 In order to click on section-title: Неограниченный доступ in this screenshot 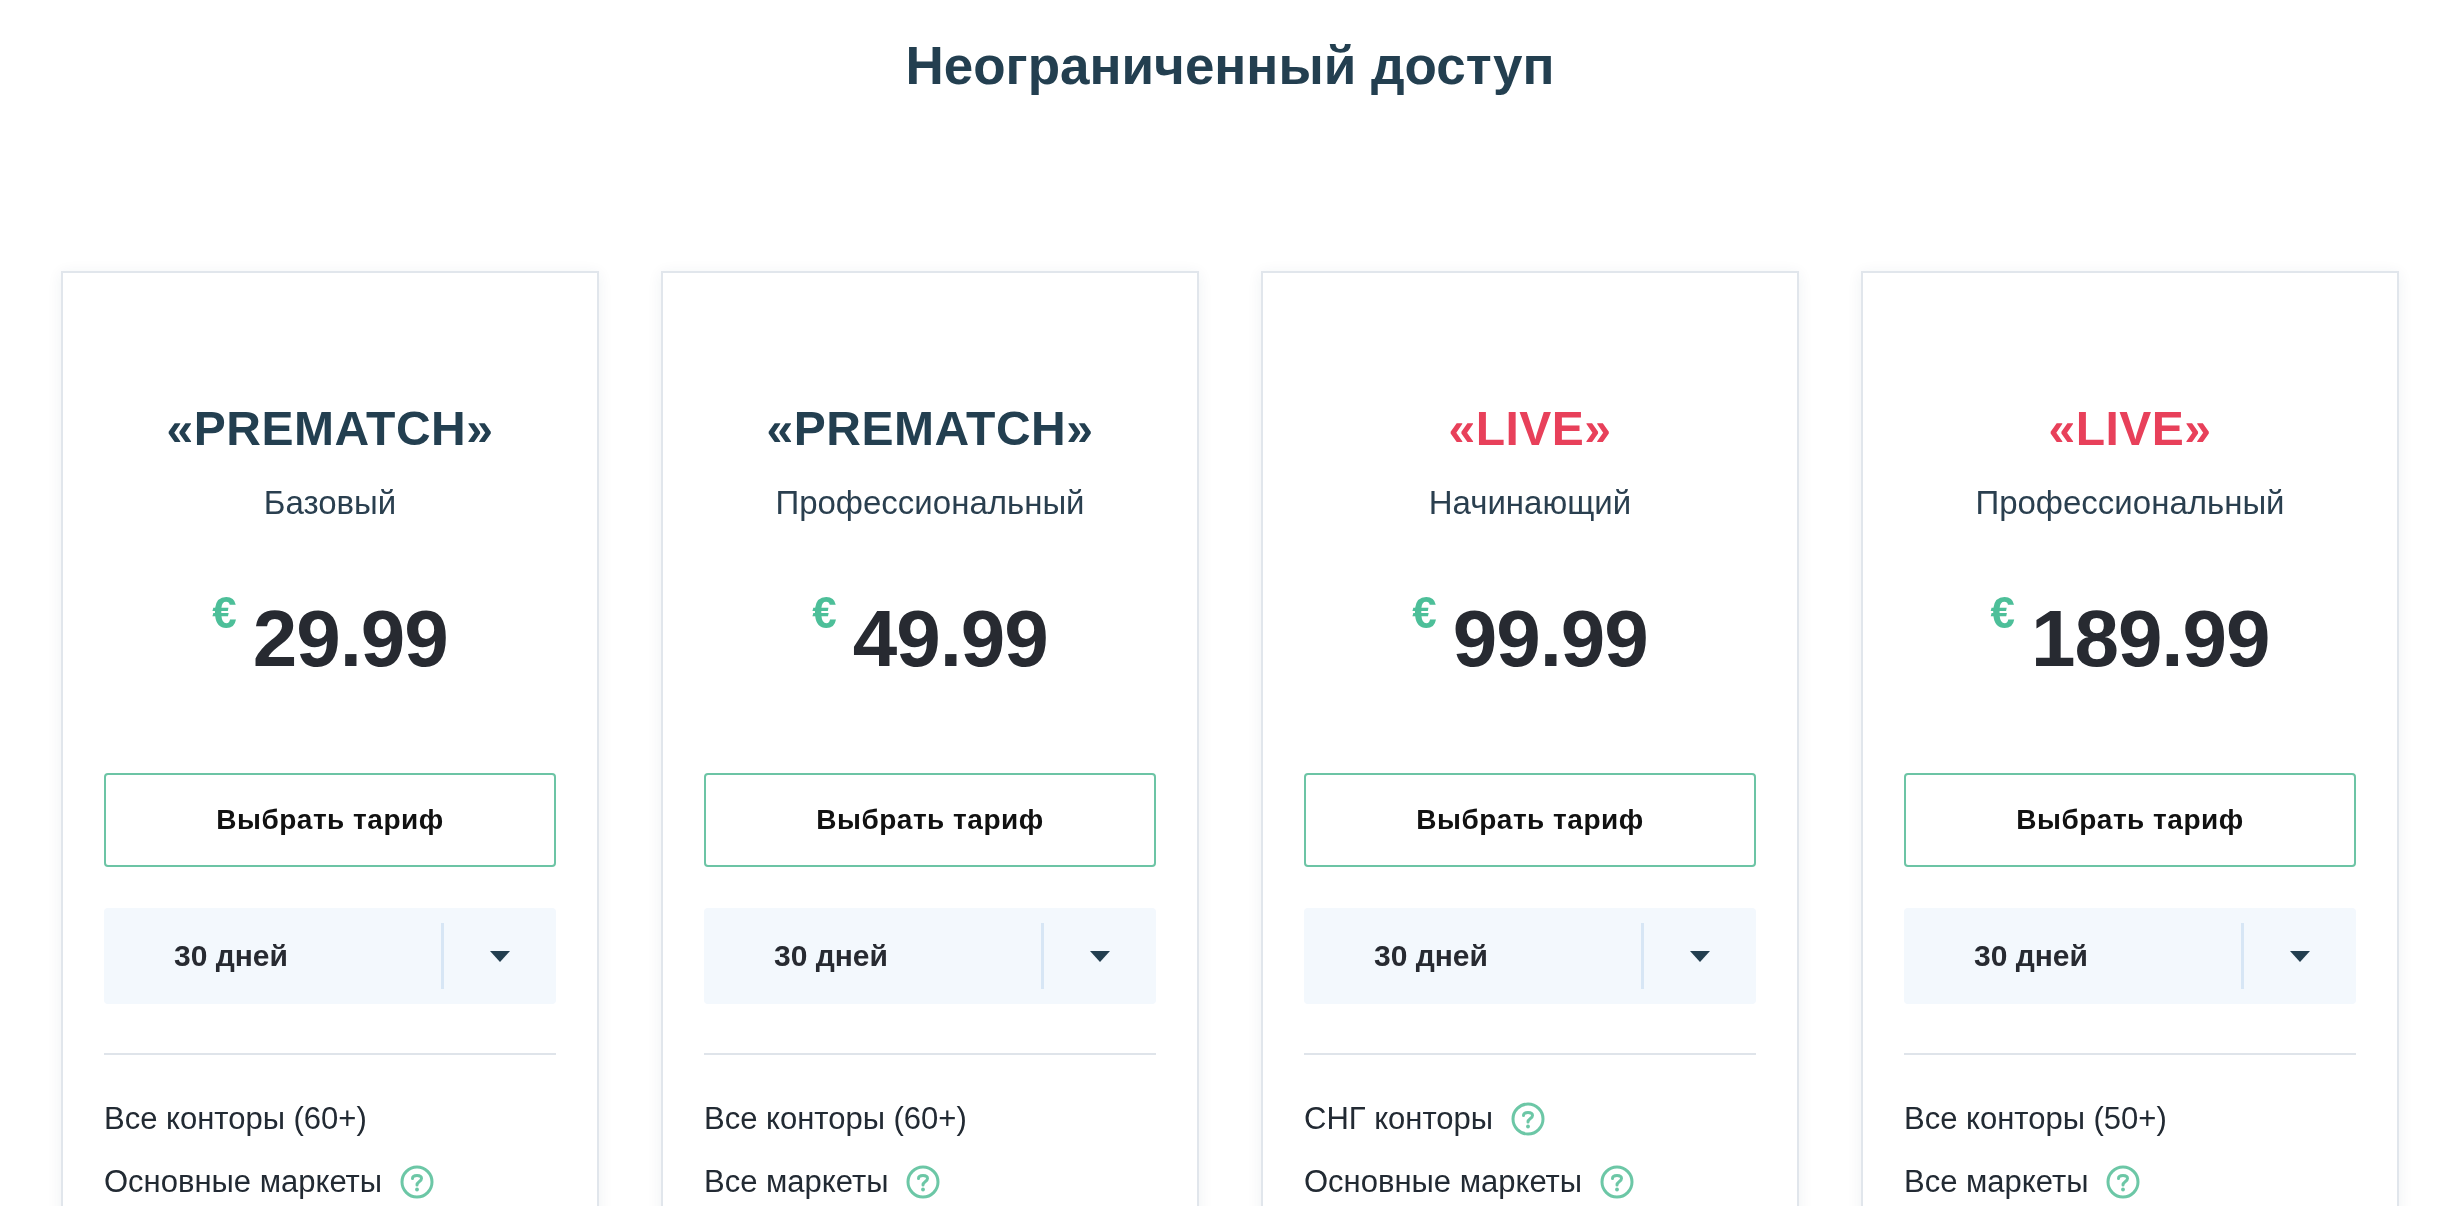, I will do `click(1230, 65)`.